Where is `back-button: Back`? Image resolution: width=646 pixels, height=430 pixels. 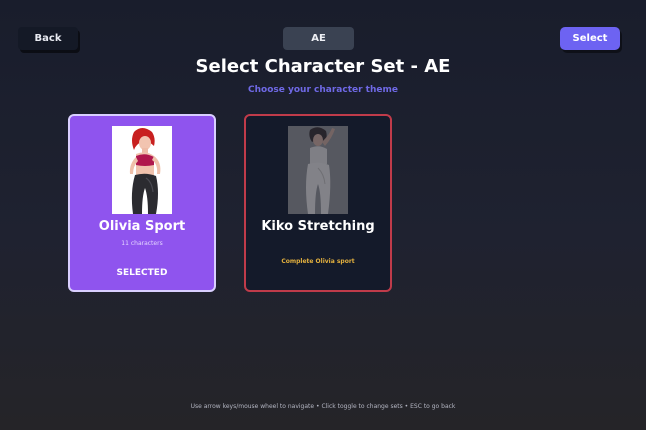 back-button: Back is located at coordinates (48, 38).